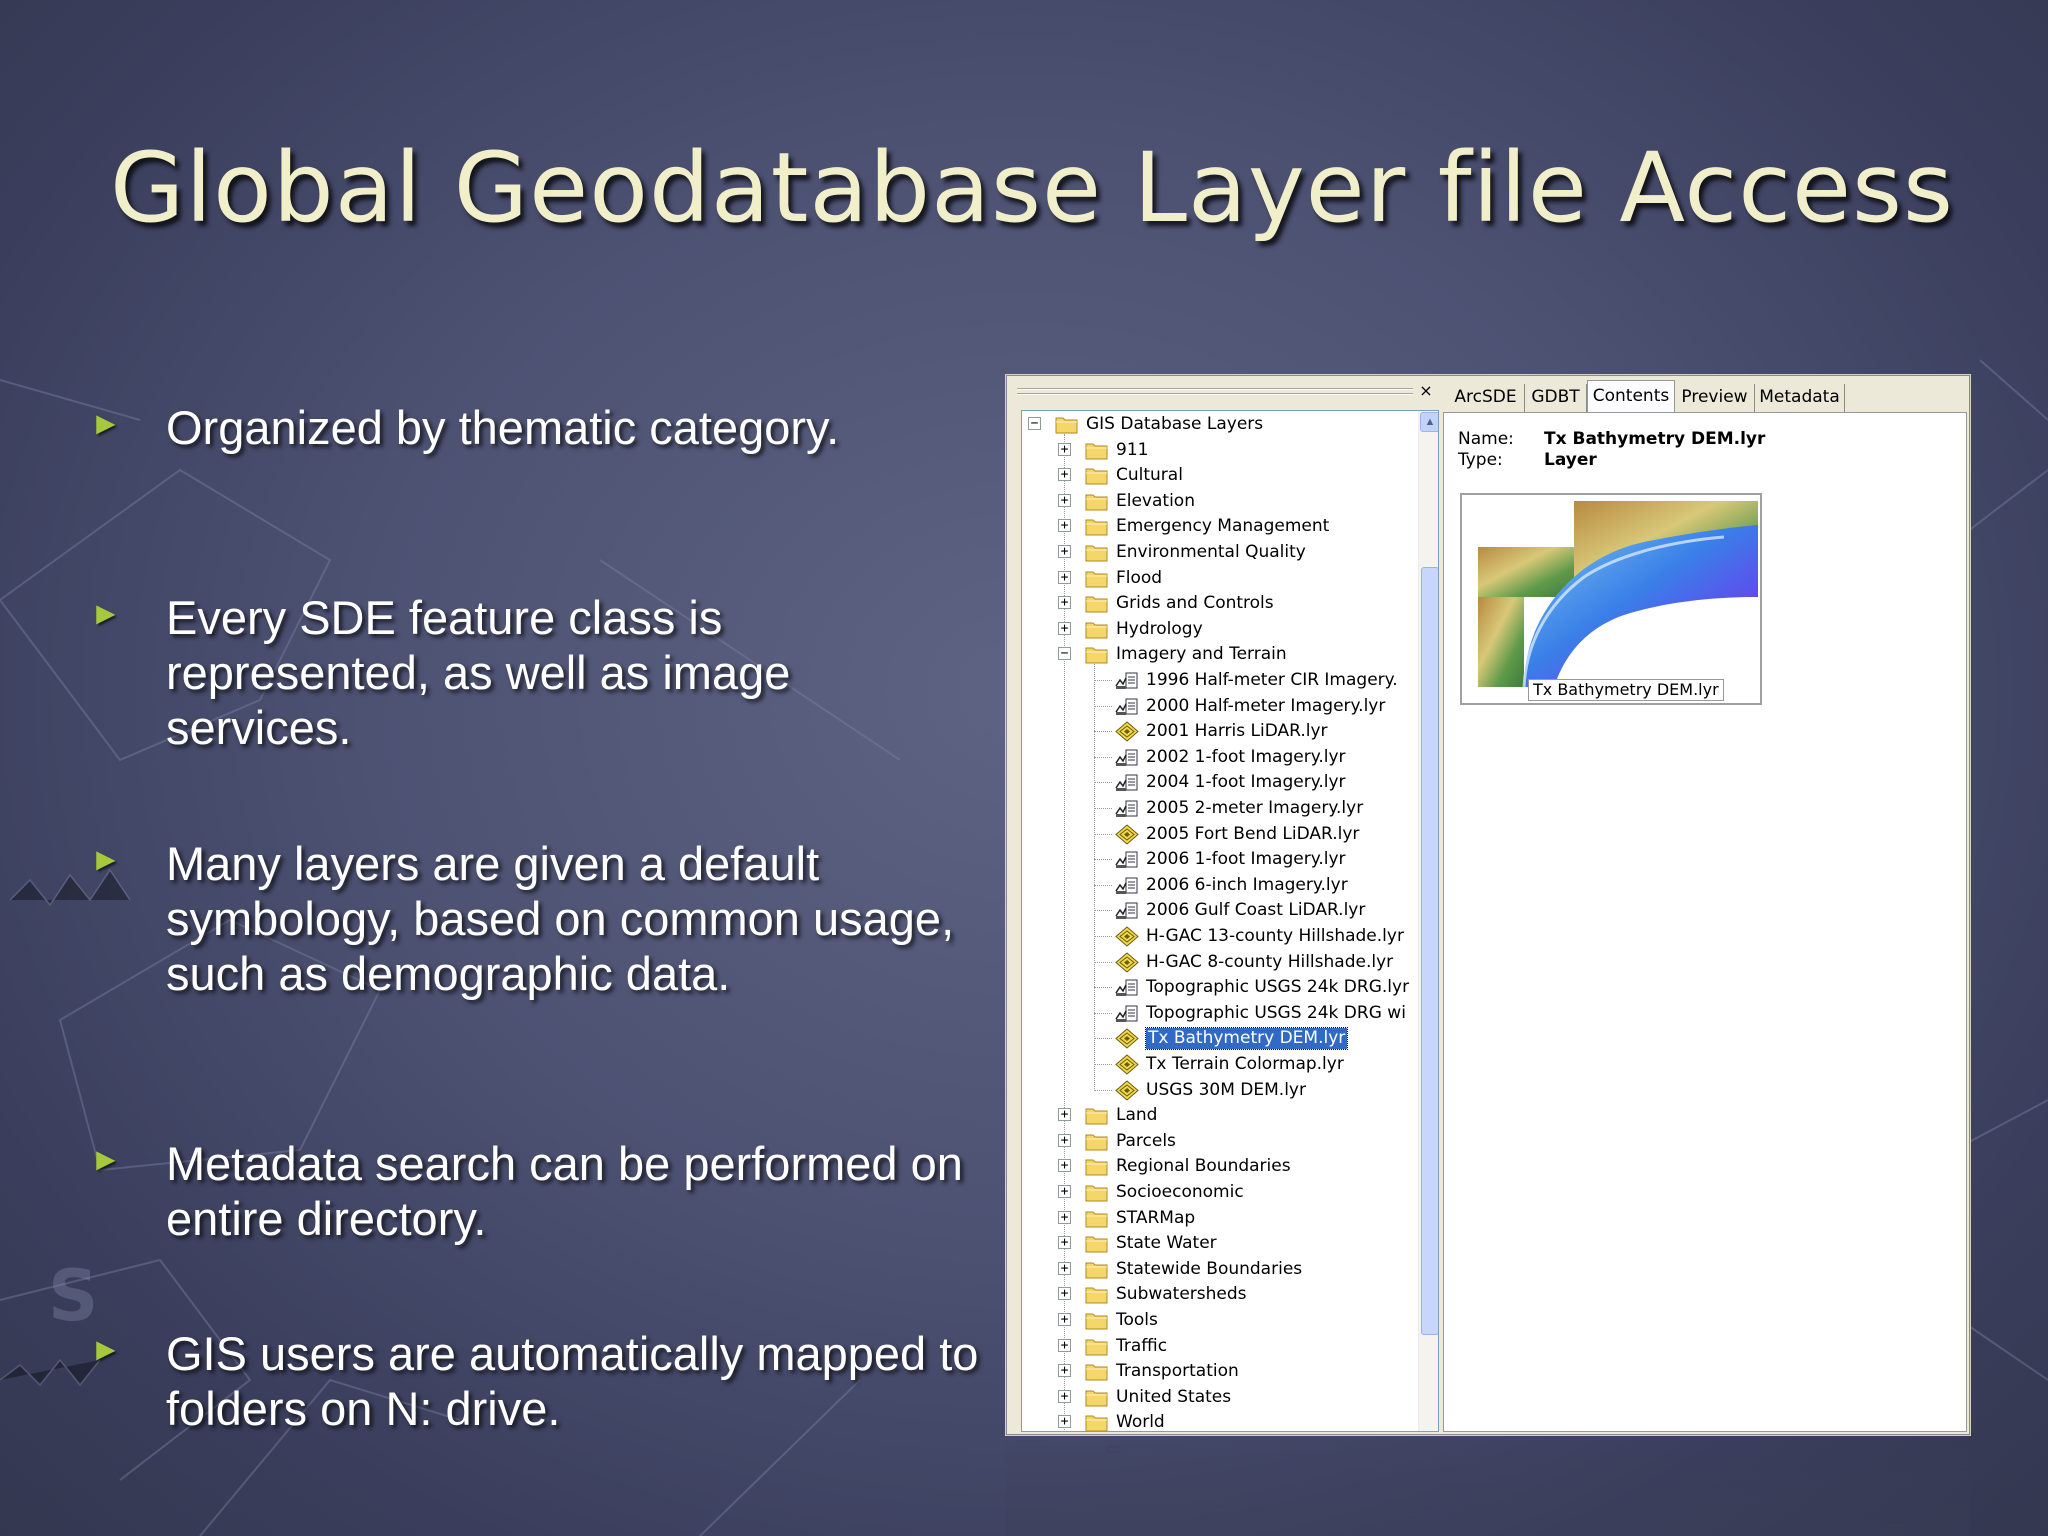 The image size is (2048, 1536). What do you see at coordinates (1220, 578) in the screenshot?
I see `tree-folder-row: + Flood` at bounding box center [1220, 578].